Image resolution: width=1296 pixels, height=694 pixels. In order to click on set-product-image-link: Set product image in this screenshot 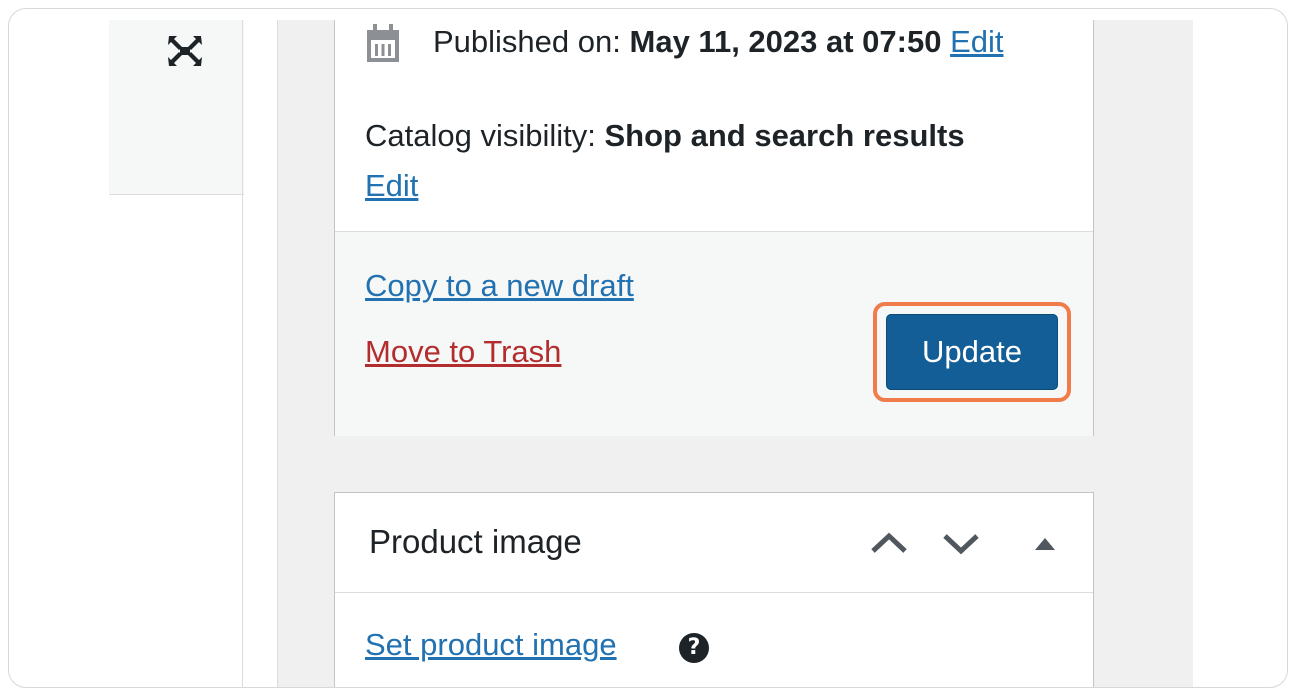, I will do `click(491, 644)`.